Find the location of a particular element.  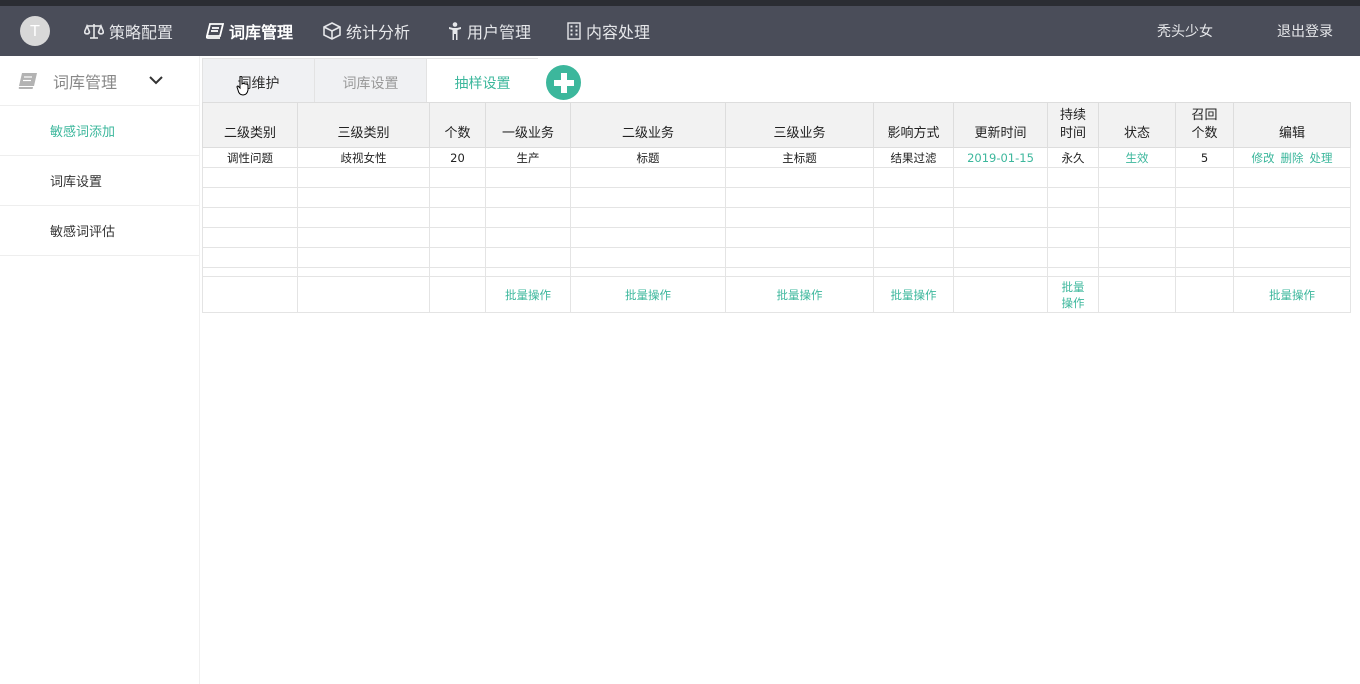

sidebar-header: 词库管理 is located at coordinates (99, 81).